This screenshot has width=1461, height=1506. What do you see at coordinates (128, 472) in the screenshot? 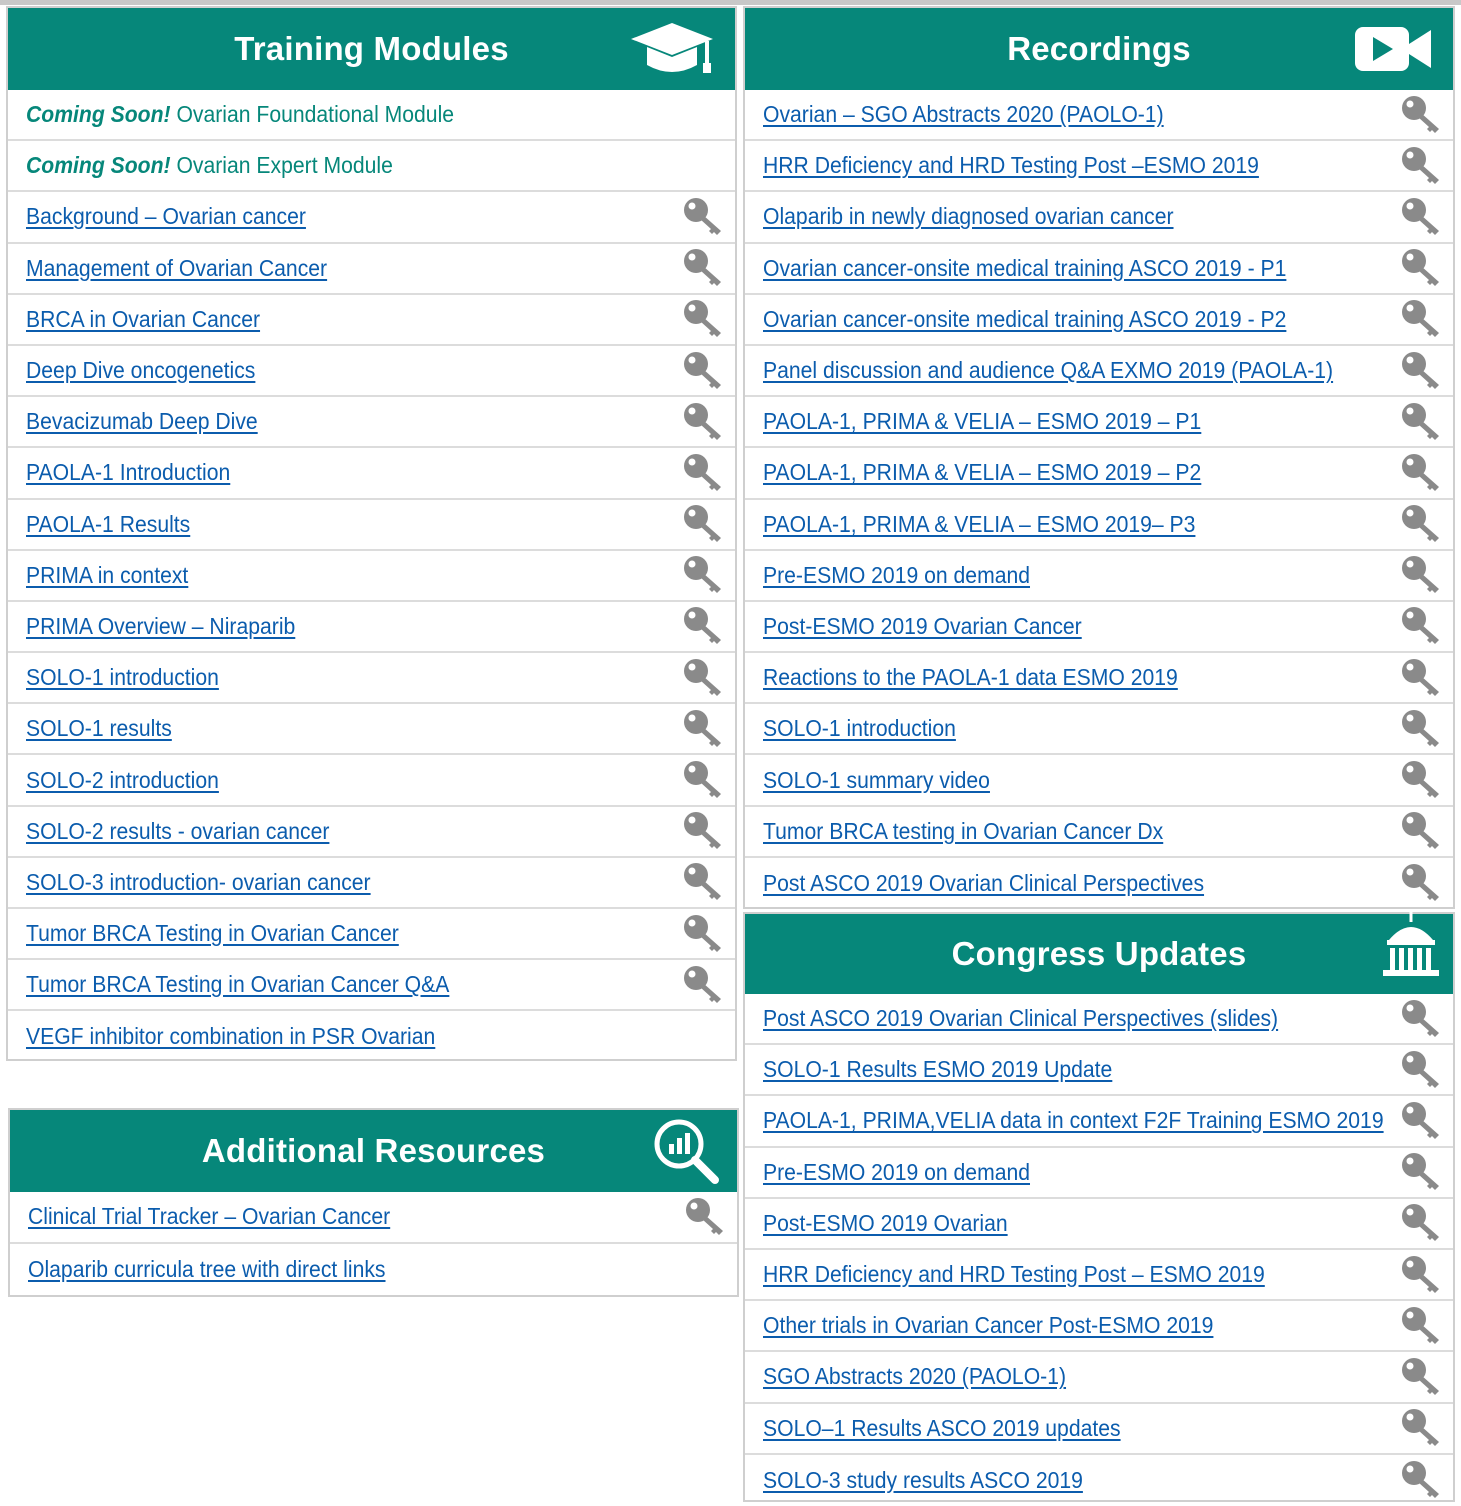
I see `training-module-link: PAOLA-1 Introduction` at bounding box center [128, 472].